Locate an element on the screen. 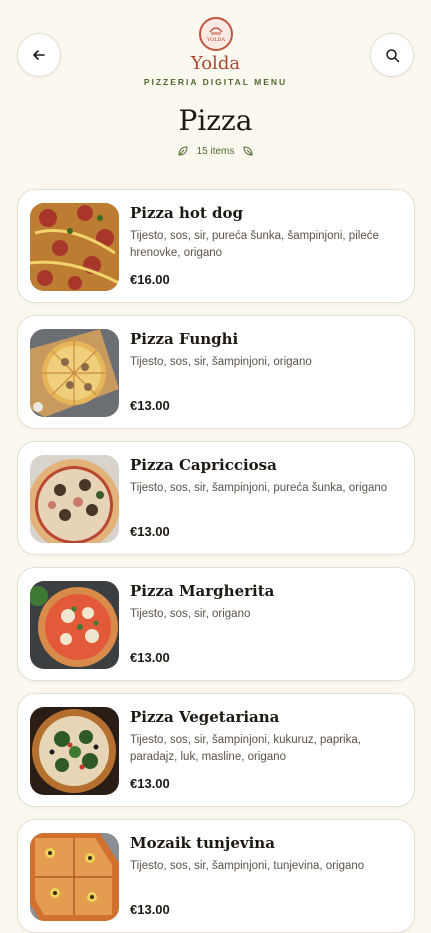 The image size is (431, 933). item-count: 15 items is located at coordinates (215, 151).